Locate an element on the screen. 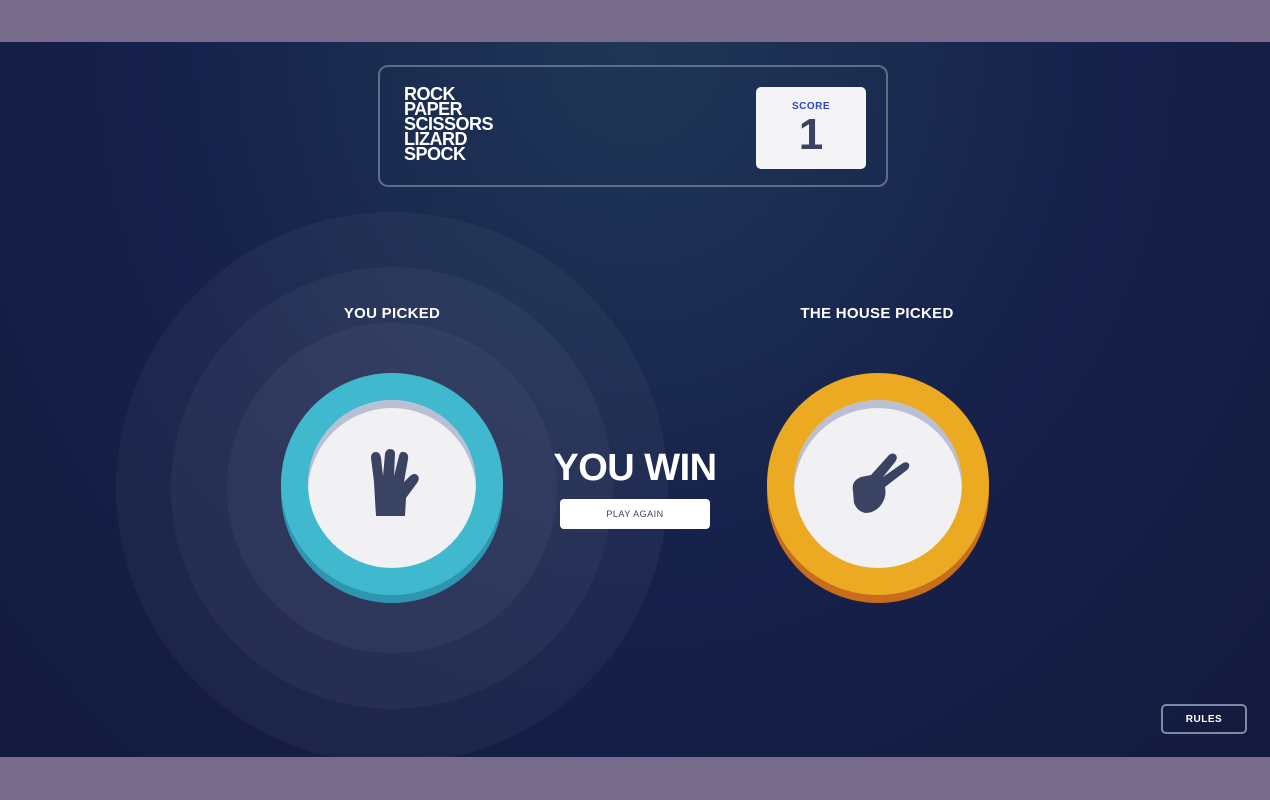 Image resolution: width=1270 pixels, height=800 pixels. rules-button: RULES is located at coordinates (1204, 719).